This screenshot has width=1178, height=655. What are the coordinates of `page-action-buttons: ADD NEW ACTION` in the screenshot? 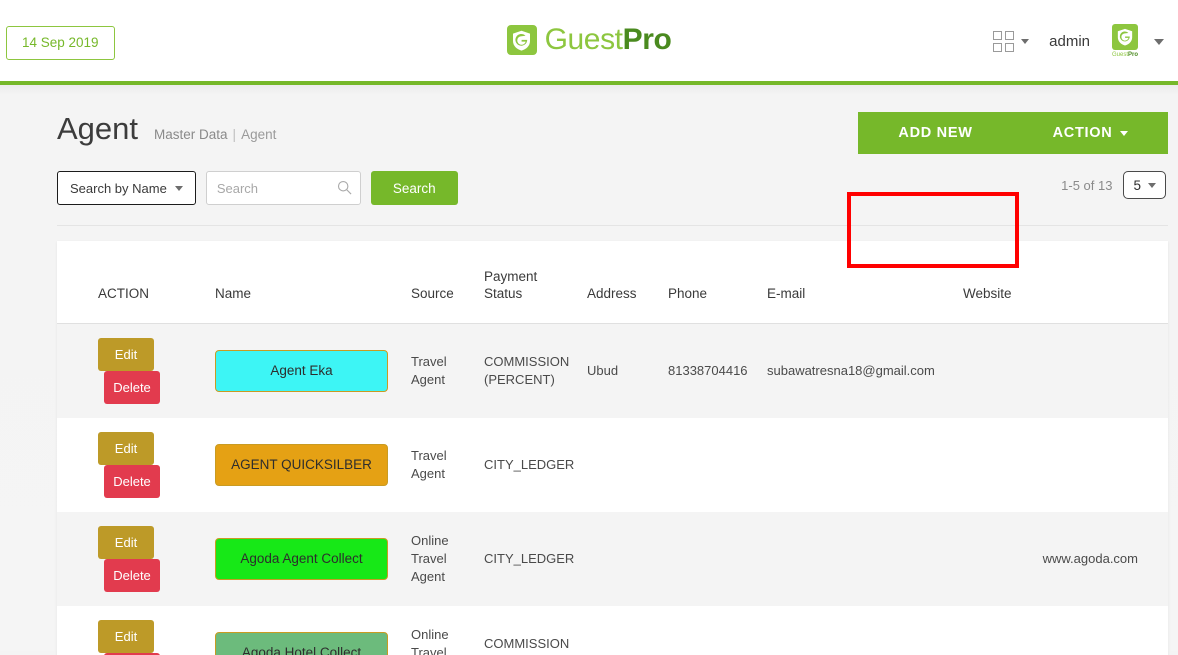 It's located at (1013, 133).